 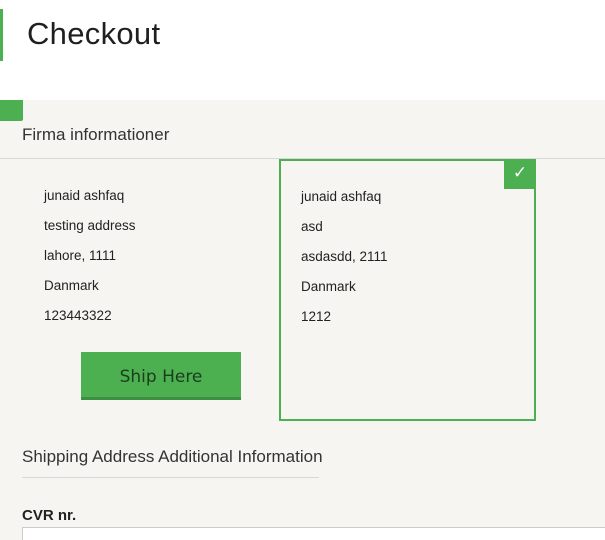 I want to click on address-city-zip: asdasdd, 2111, so click(x=344, y=256).